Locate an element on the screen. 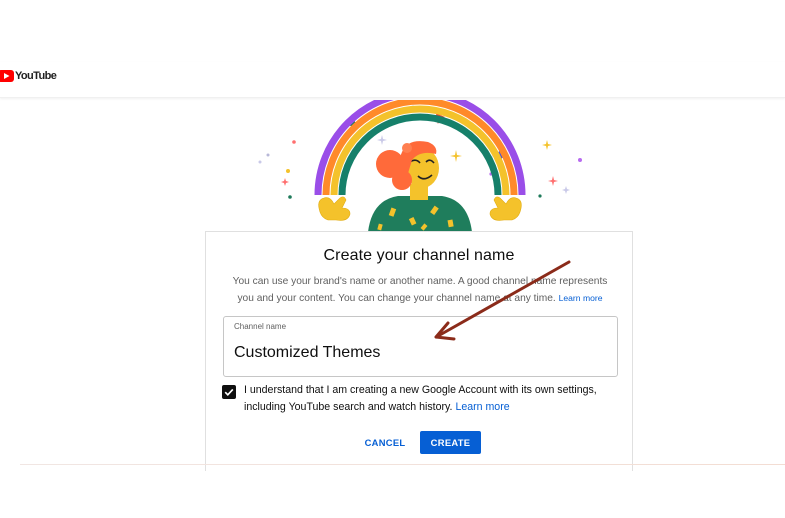 The image size is (785, 518). dialog-title: Create your channel name is located at coordinates (419, 255).